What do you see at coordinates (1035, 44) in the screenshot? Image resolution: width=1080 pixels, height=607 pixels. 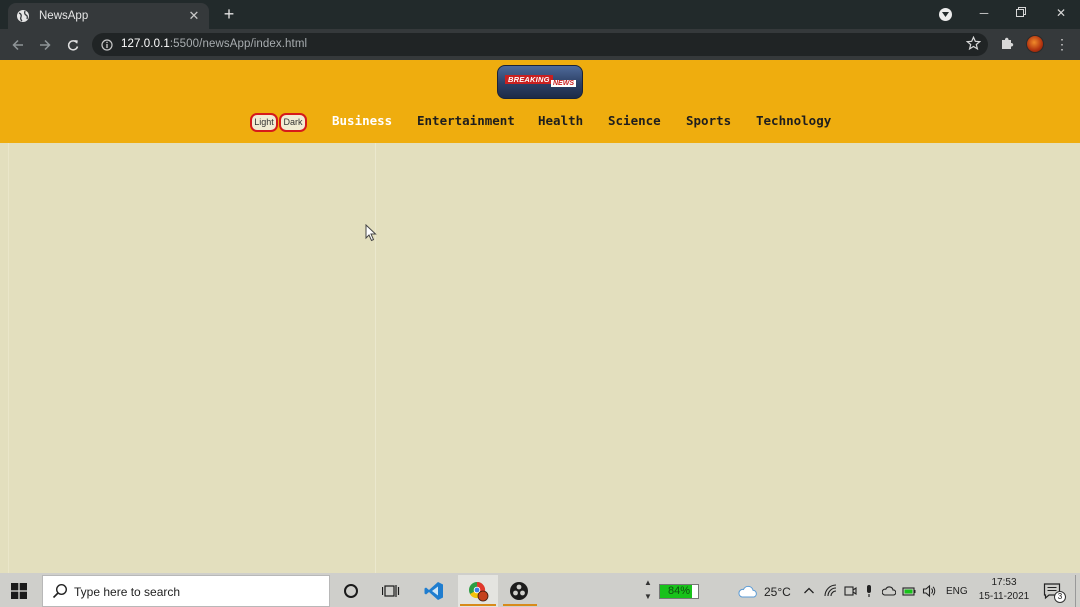 I see `profile-avatar` at bounding box center [1035, 44].